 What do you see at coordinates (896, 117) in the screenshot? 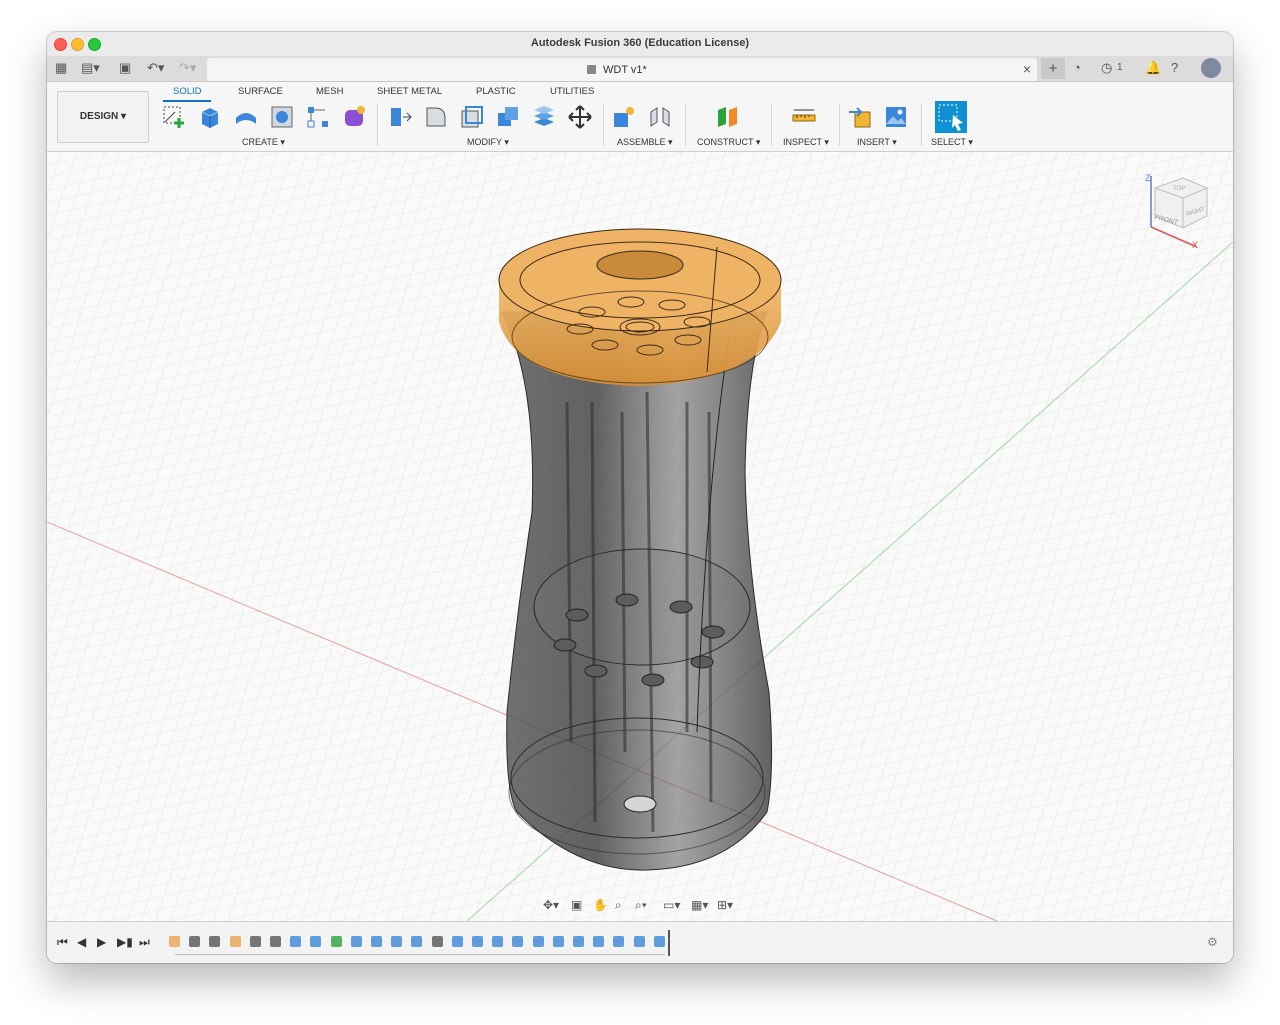
I see `insert-canvas-icon` at bounding box center [896, 117].